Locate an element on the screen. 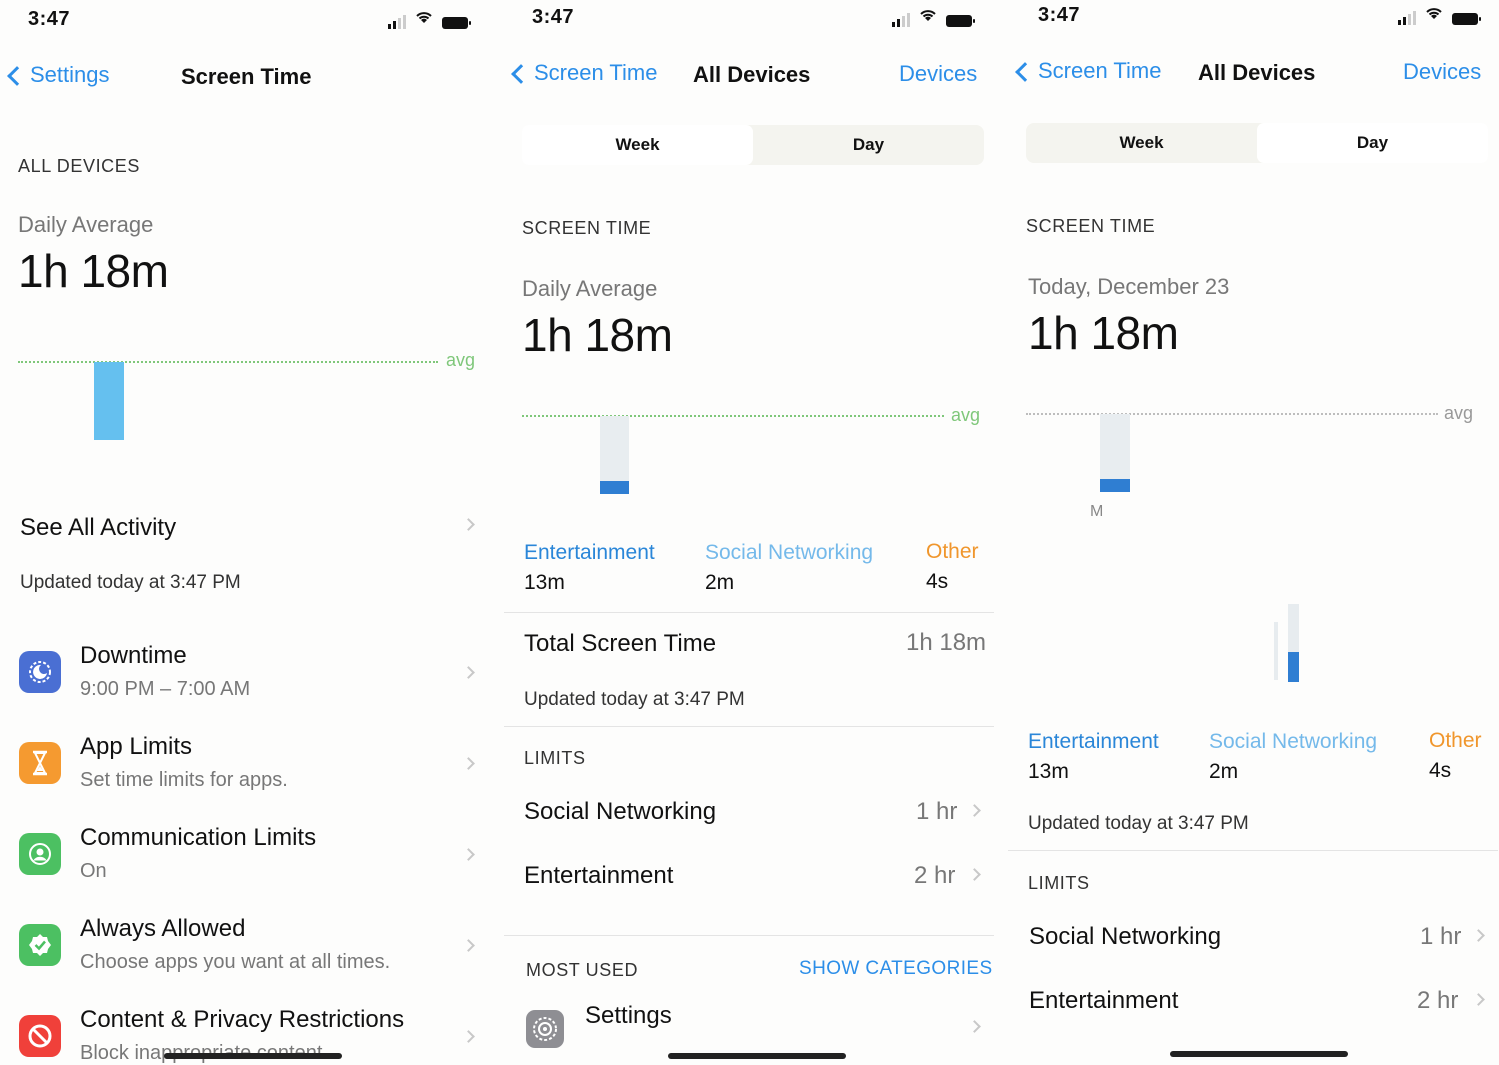 The height and width of the screenshot is (1065, 1499). most-used-row-settings: Settings is located at coordinates (749, 1026).